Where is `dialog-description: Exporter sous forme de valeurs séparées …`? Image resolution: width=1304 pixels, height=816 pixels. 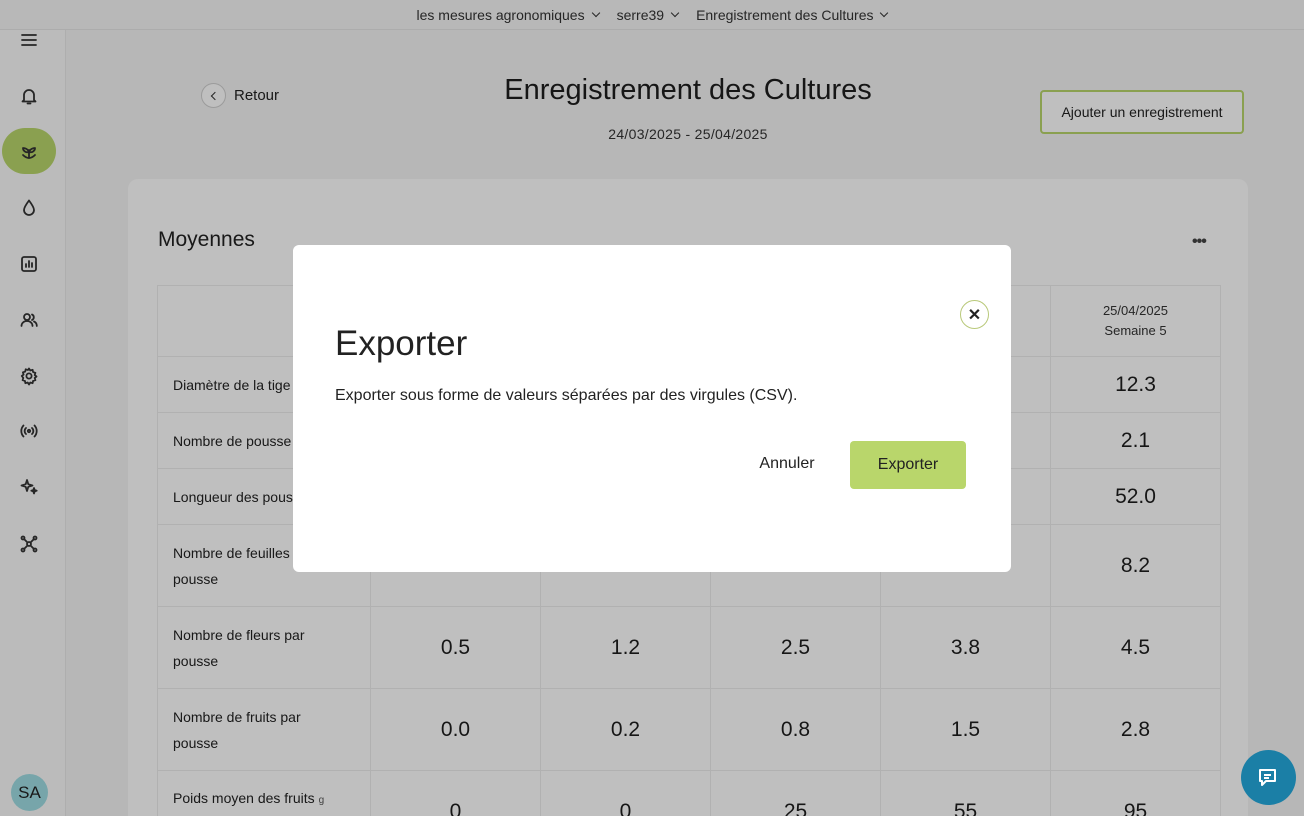
dialog-description: Exporter sous forme de valeurs séparées … is located at coordinates (566, 395).